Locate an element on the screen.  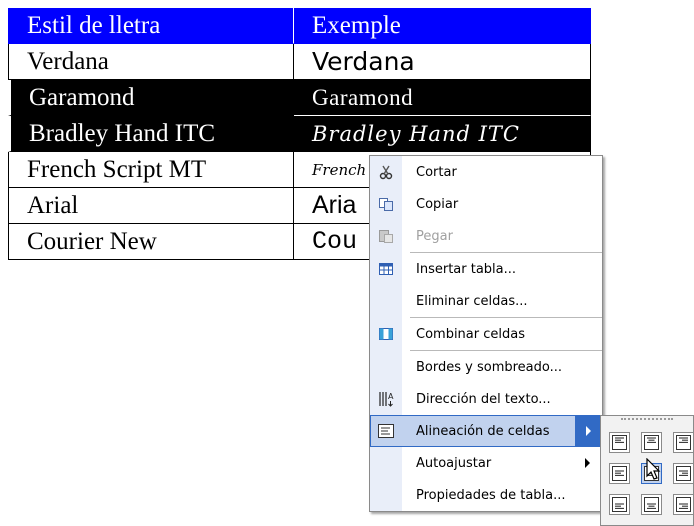
menu-item-label: Cortar is located at coordinates (436, 172).